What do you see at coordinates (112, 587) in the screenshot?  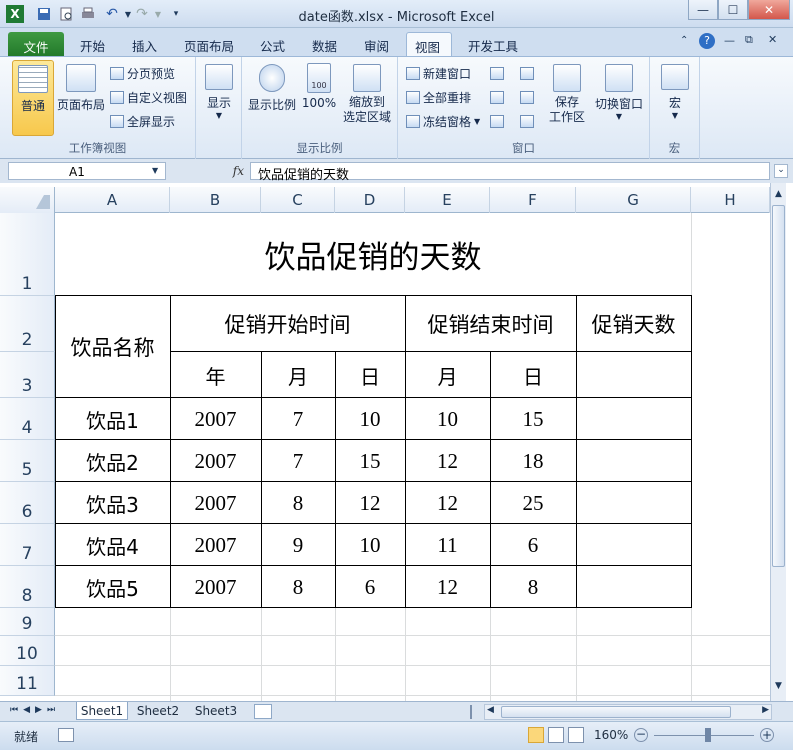 I see `data-cell: 饮品5` at bounding box center [112, 587].